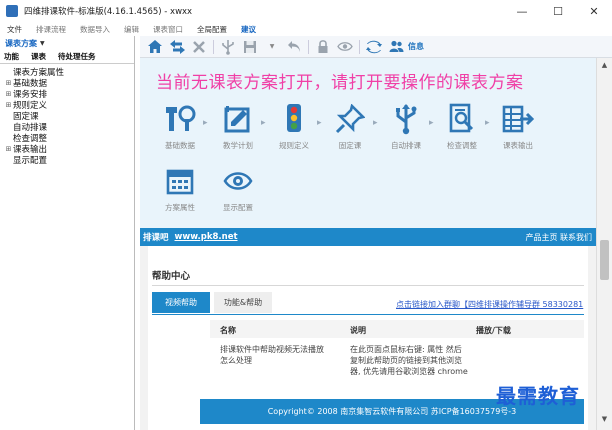 The height and width of the screenshot is (430, 612). What do you see at coordinates (493, 330) in the screenshot?
I see `column-play-download: 播放/下载` at bounding box center [493, 330].